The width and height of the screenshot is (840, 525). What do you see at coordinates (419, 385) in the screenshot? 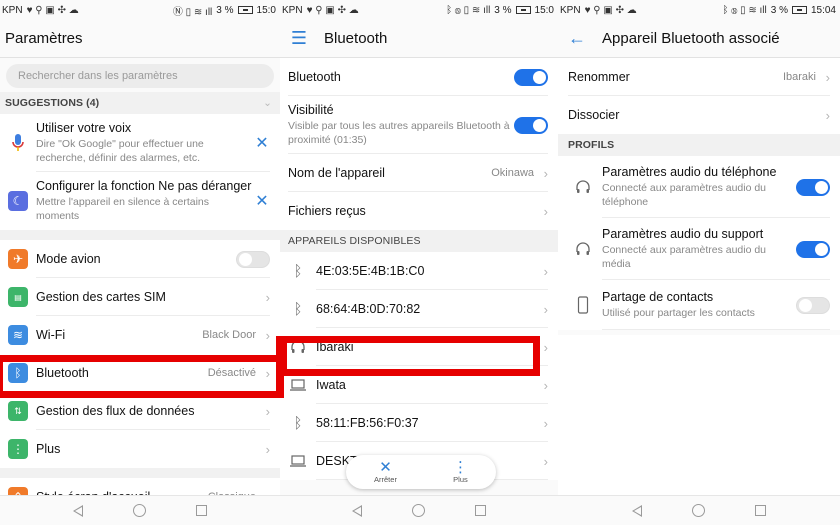
I see `device-item: Iwata ›` at bounding box center [419, 385].